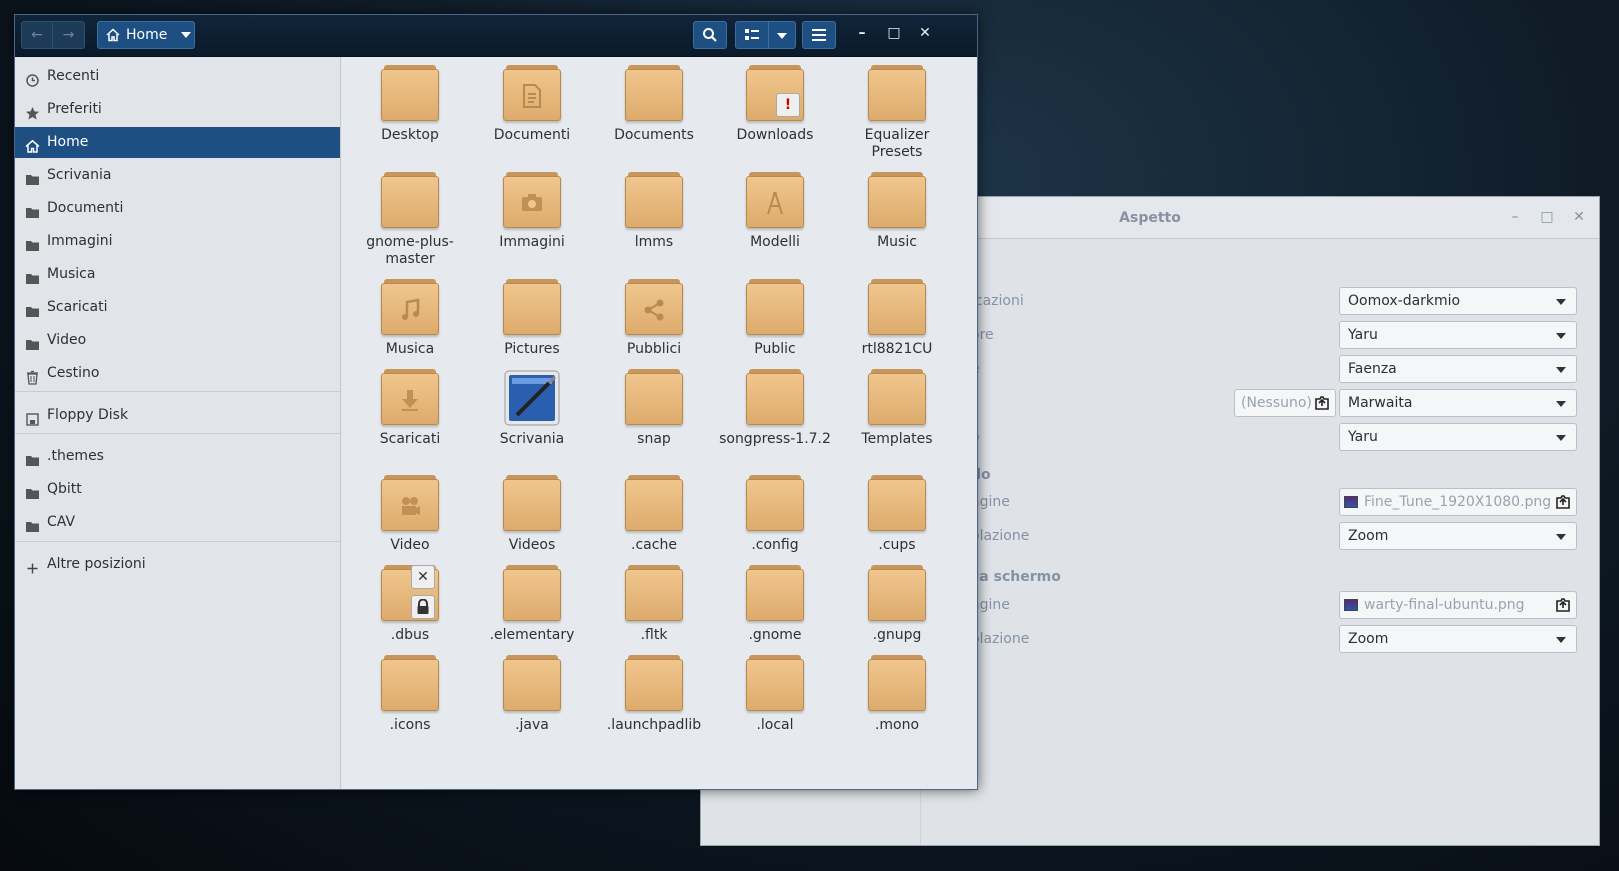 This screenshot has height=871, width=1619. What do you see at coordinates (410, 604) in the screenshot?
I see `folder-item-dbus: ✕ .dbus` at bounding box center [410, 604].